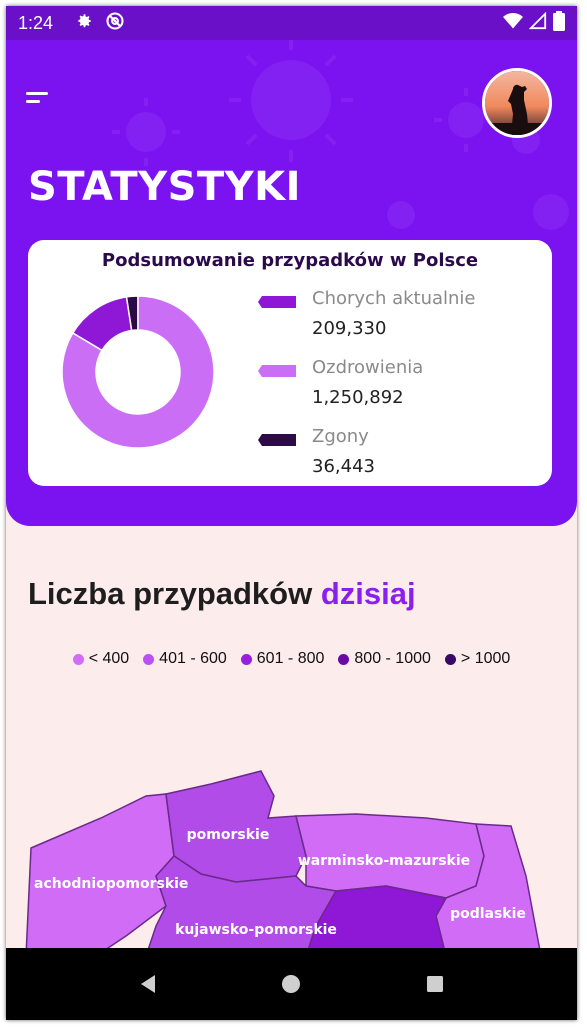  I want to click on legend-label: Chorych aktualnie, so click(394, 298).